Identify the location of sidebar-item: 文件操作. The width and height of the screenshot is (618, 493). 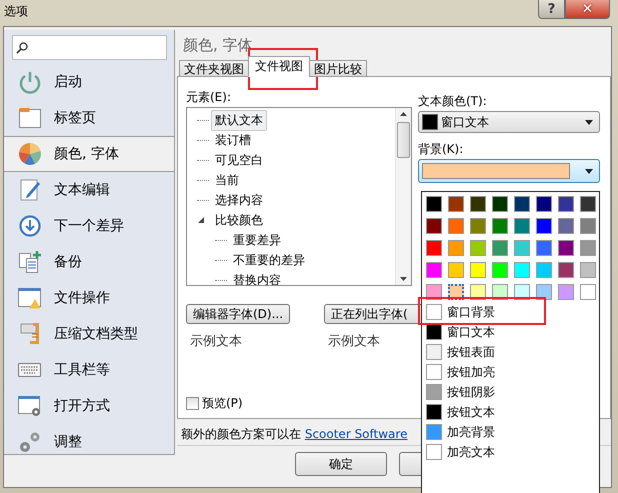
(89, 298).